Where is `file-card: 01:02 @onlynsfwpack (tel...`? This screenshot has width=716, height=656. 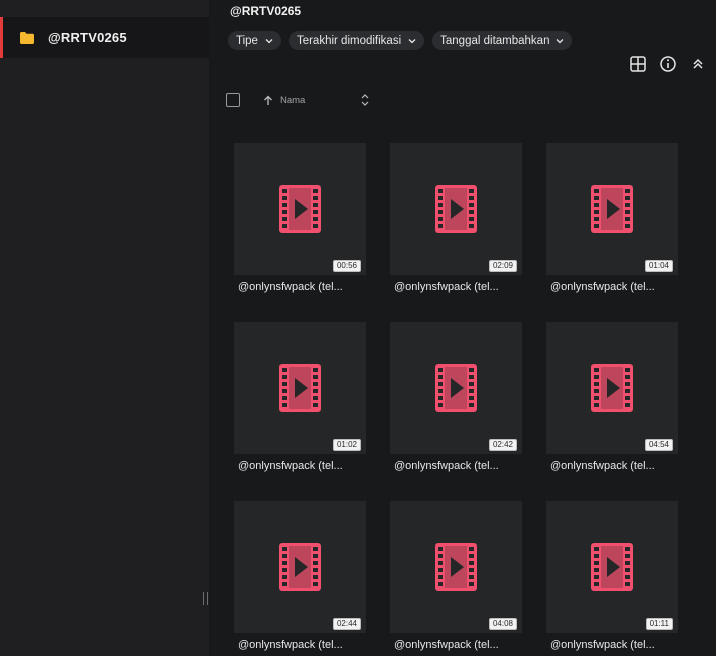
file-card: 01:02 @onlynsfwpack (tel... is located at coordinates (300, 397).